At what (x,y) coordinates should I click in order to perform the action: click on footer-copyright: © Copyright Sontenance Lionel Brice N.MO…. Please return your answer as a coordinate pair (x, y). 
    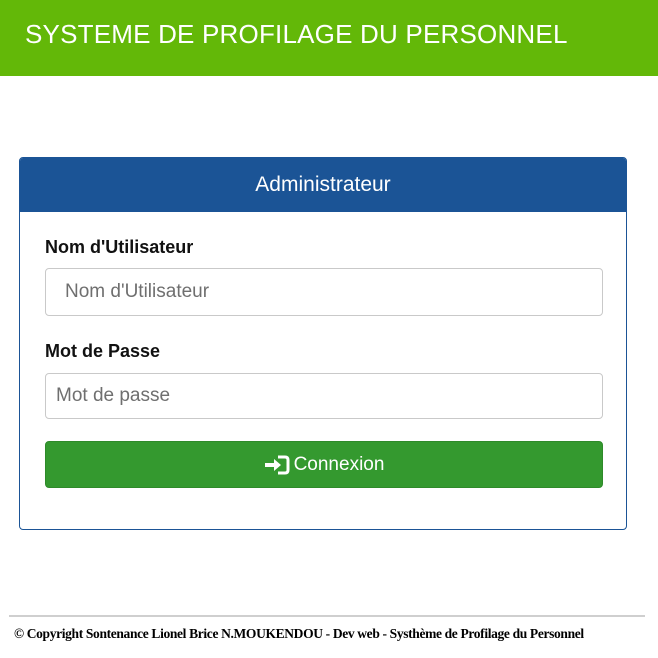
    Looking at the image, I should click on (299, 633).